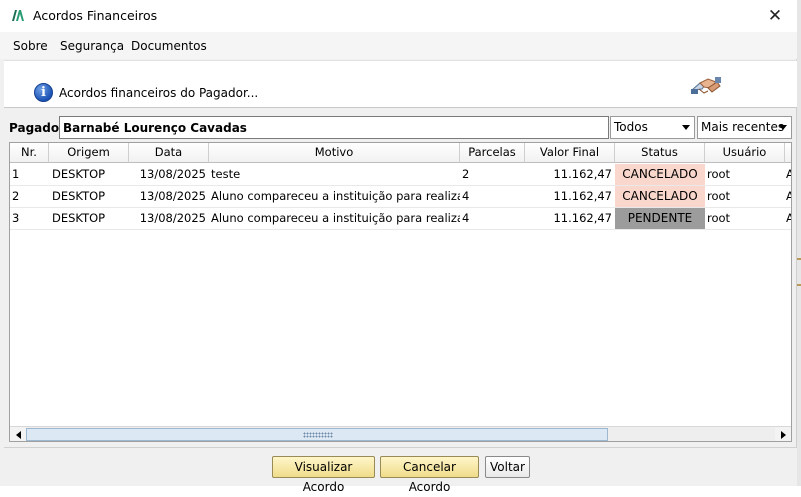  Describe the element at coordinates (788, 153) in the screenshot. I see `column-header-overflow` at that location.